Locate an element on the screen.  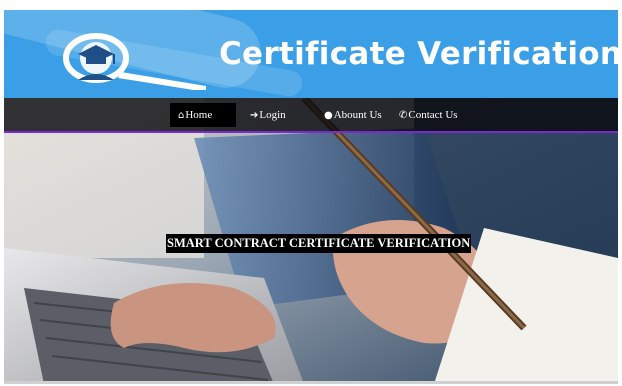
main-nav: ⌂Home ➔Login ●Abount Us ✆Contact Us is located at coordinates (311, 115).